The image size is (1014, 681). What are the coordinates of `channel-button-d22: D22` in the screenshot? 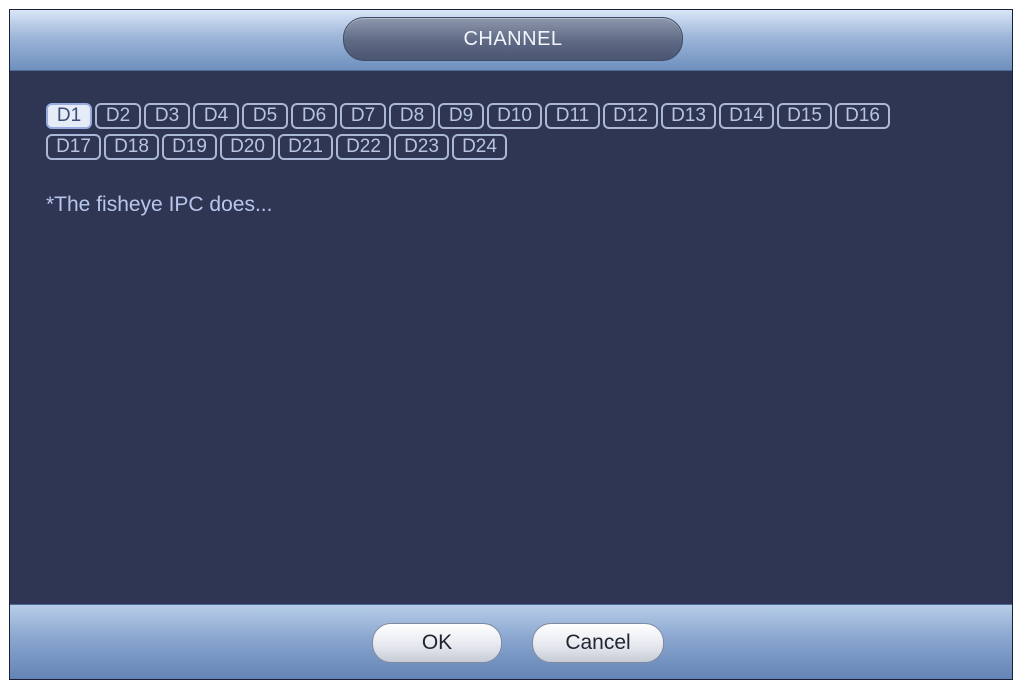 It's located at (363, 147).